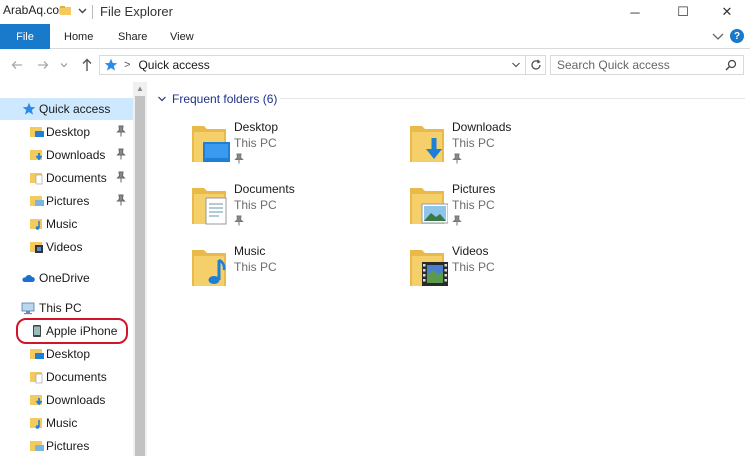 This screenshot has width=750, height=456. I want to click on arrow-right-icon, so click(43, 65).